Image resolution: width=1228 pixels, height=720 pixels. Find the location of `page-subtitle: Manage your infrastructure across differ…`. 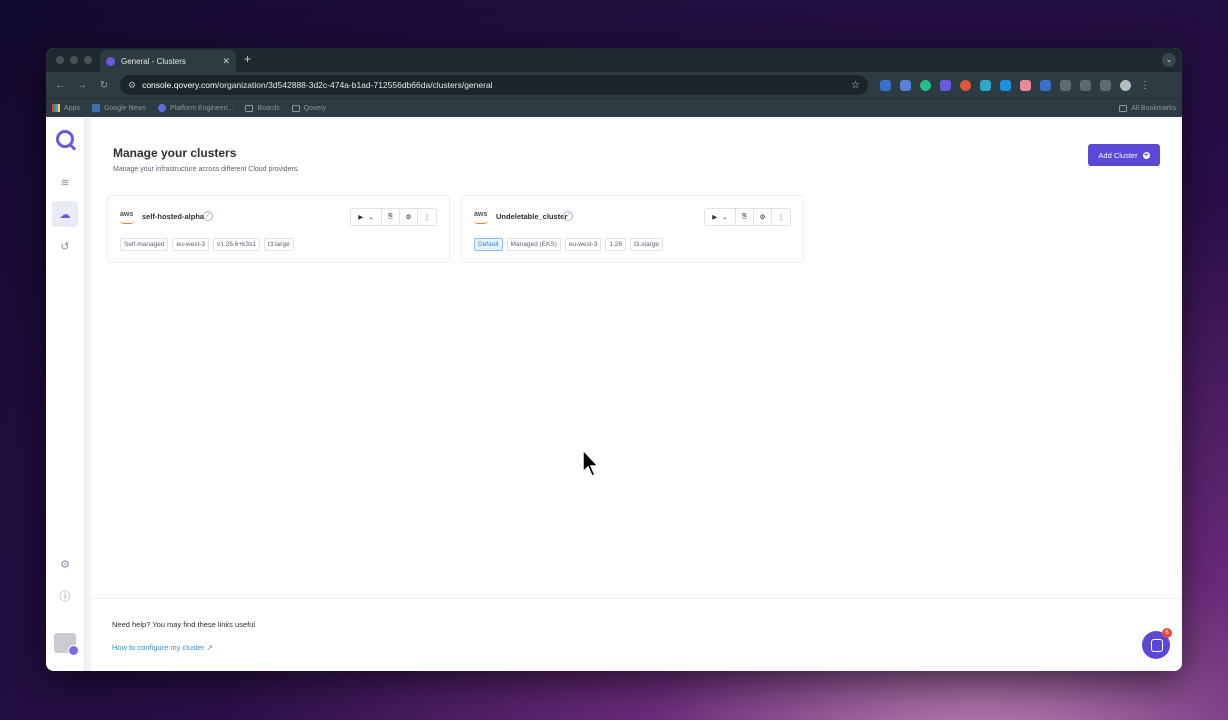

page-subtitle: Manage your infrastructure across differ… is located at coordinates (206, 169).